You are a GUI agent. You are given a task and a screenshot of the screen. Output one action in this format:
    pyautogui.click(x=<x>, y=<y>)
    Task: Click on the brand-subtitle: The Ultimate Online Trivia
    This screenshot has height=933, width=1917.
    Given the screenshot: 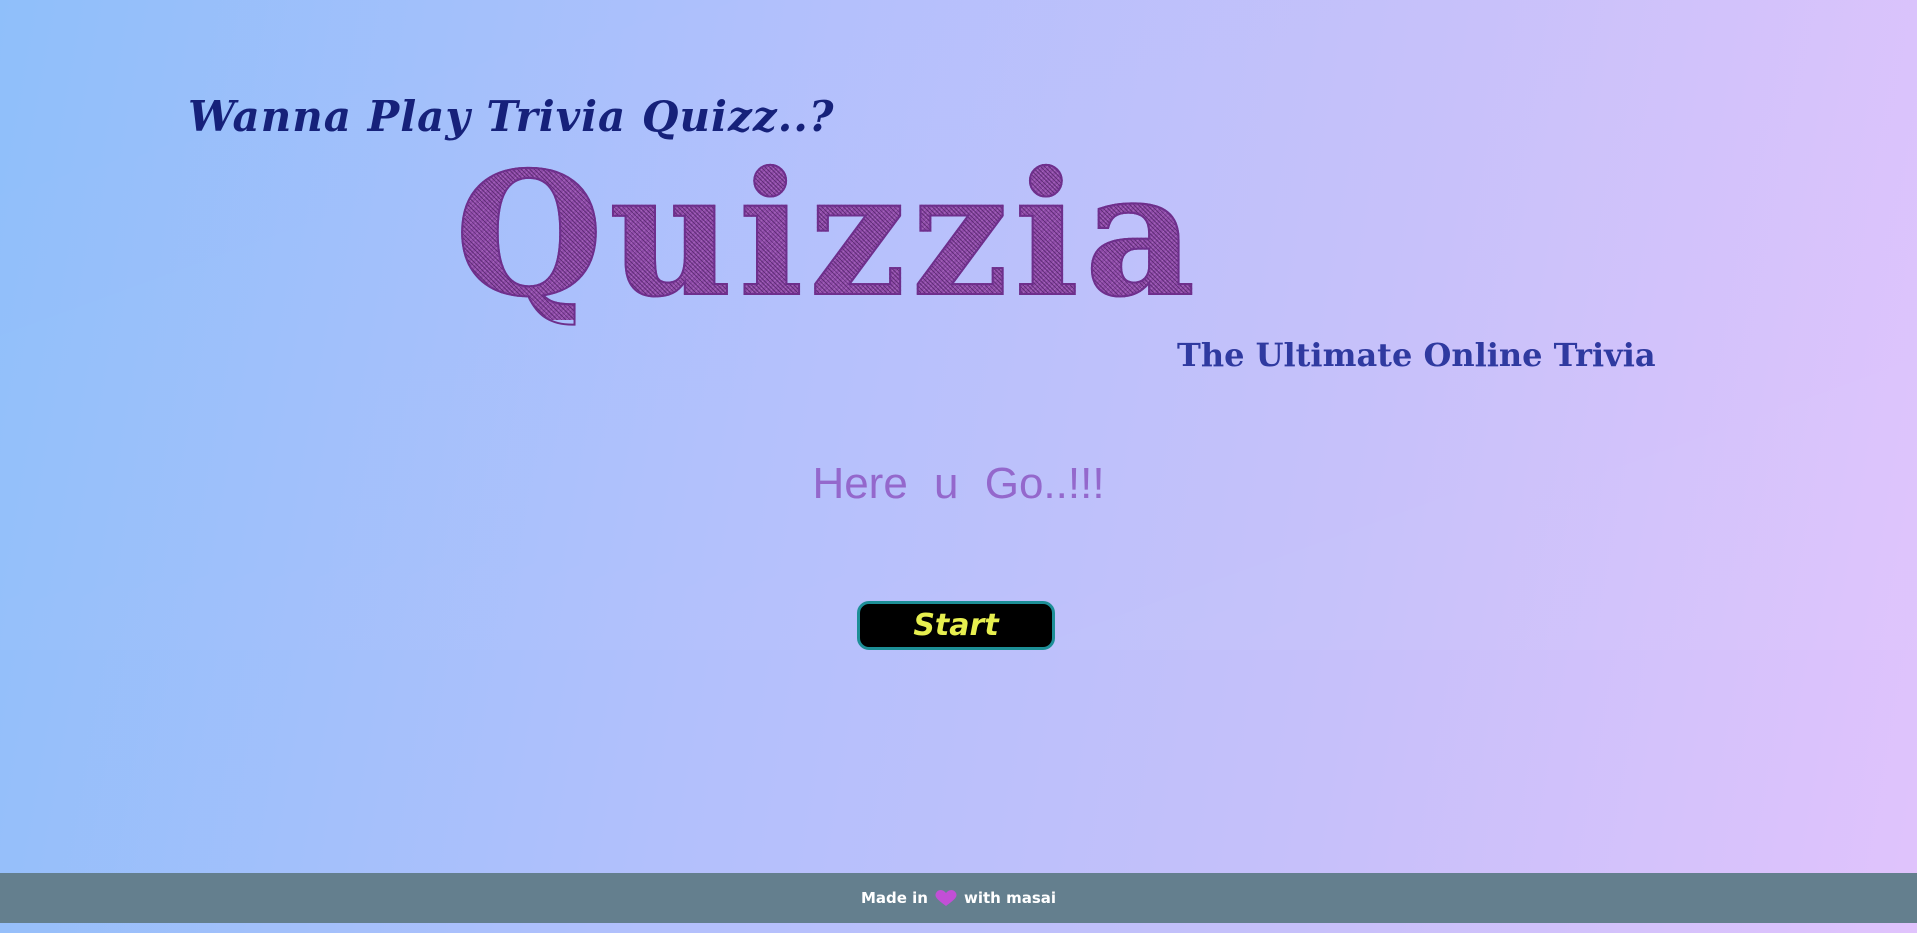 What is the action you would take?
    pyautogui.click(x=1416, y=355)
    